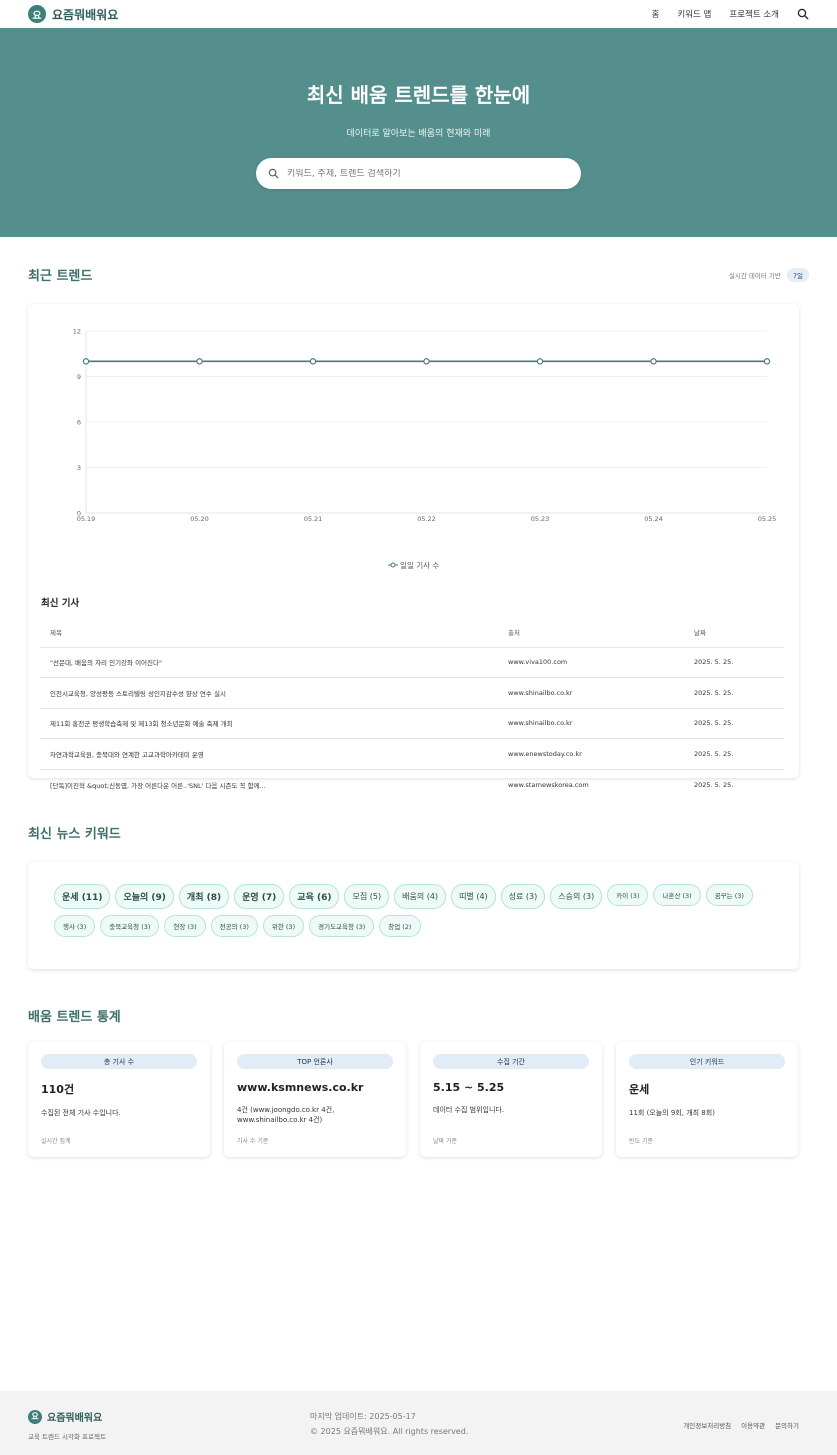  What do you see at coordinates (74, 834) in the screenshot?
I see `keywords-title: 최신 뉴스 키워드` at bounding box center [74, 834].